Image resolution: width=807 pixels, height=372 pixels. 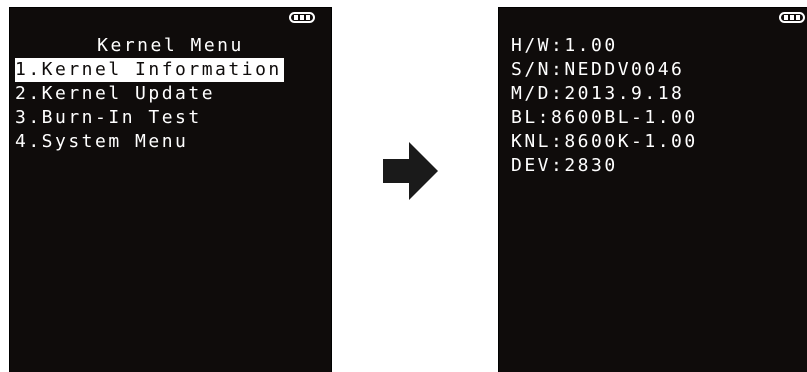 What do you see at coordinates (115, 94) in the screenshot?
I see `menu-item-kernel-update: 2.Kernel Update` at bounding box center [115, 94].